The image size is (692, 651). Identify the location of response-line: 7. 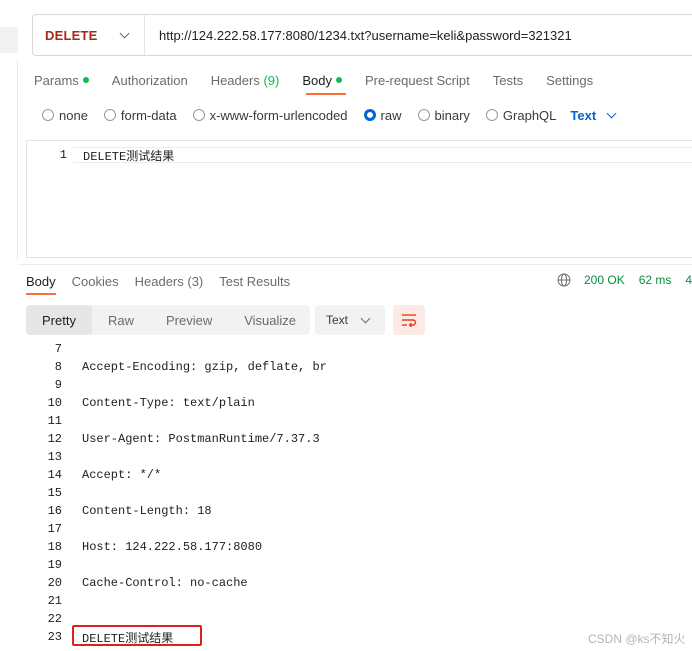
(359, 349).